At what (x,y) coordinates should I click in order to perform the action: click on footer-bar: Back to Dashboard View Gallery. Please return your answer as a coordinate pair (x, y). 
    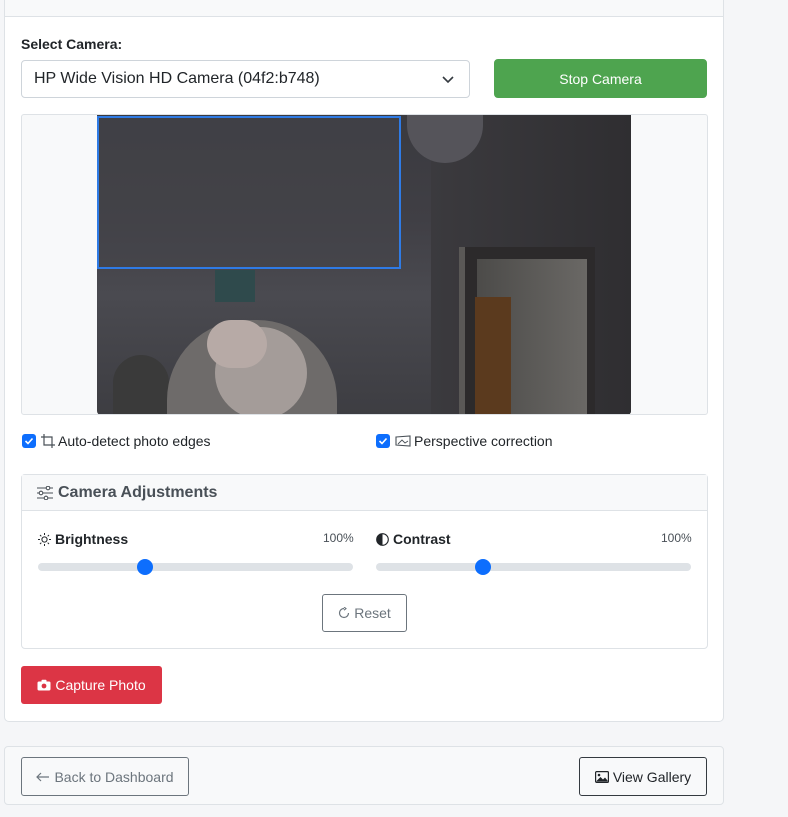
    Looking at the image, I should click on (364, 775).